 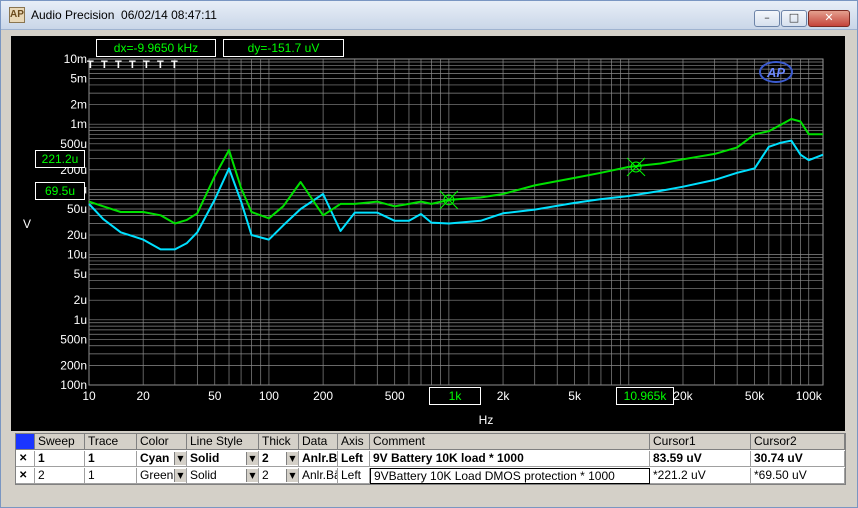 I want to click on close-button: ✕, so click(x=829, y=18).